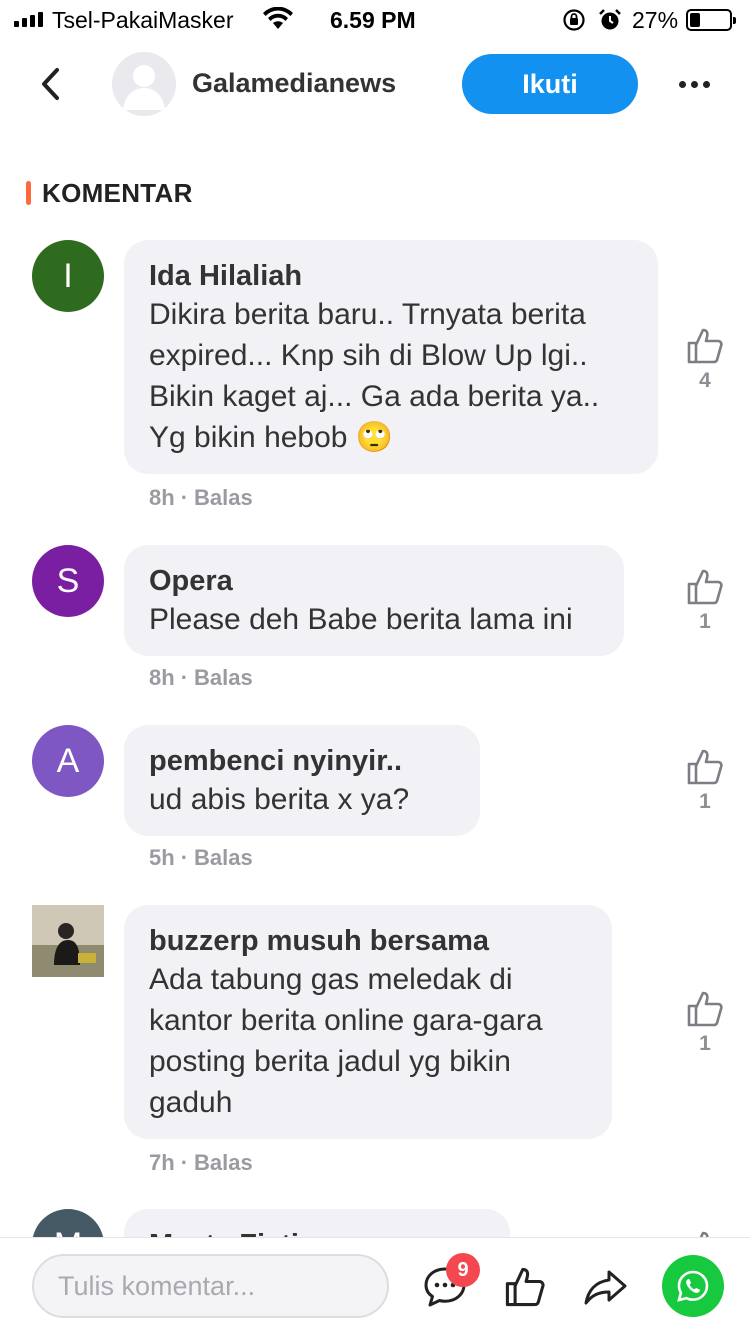  Describe the element at coordinates (694, 84) in the screenshot. I see `more-icon` at that location.